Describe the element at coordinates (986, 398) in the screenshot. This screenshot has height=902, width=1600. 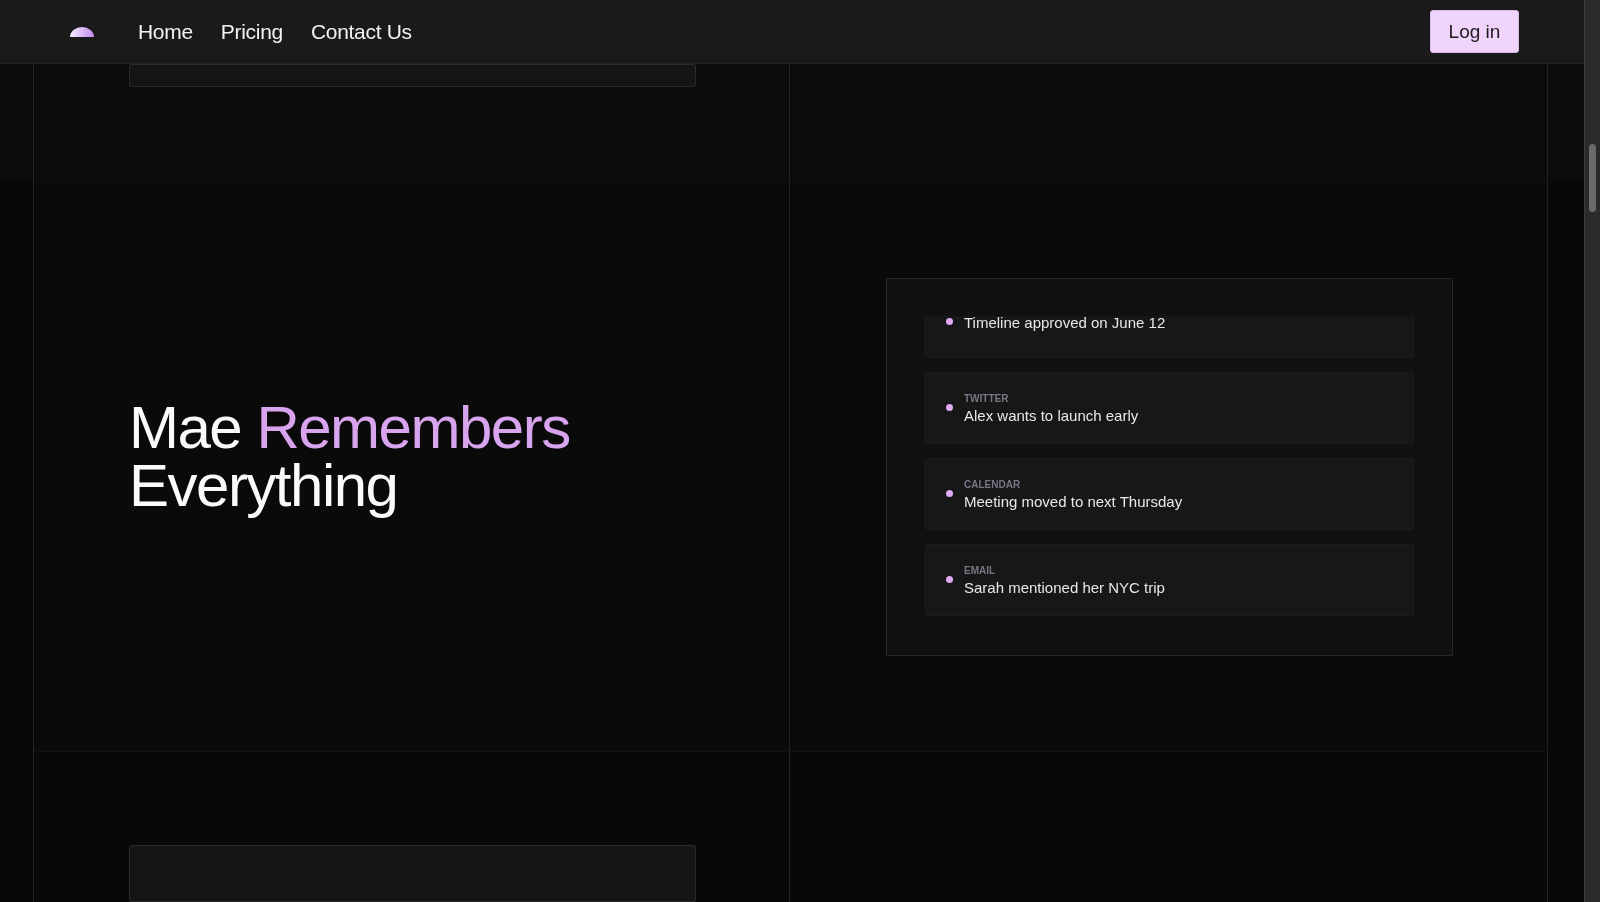
I see `source-label: TWITTER` at that location.